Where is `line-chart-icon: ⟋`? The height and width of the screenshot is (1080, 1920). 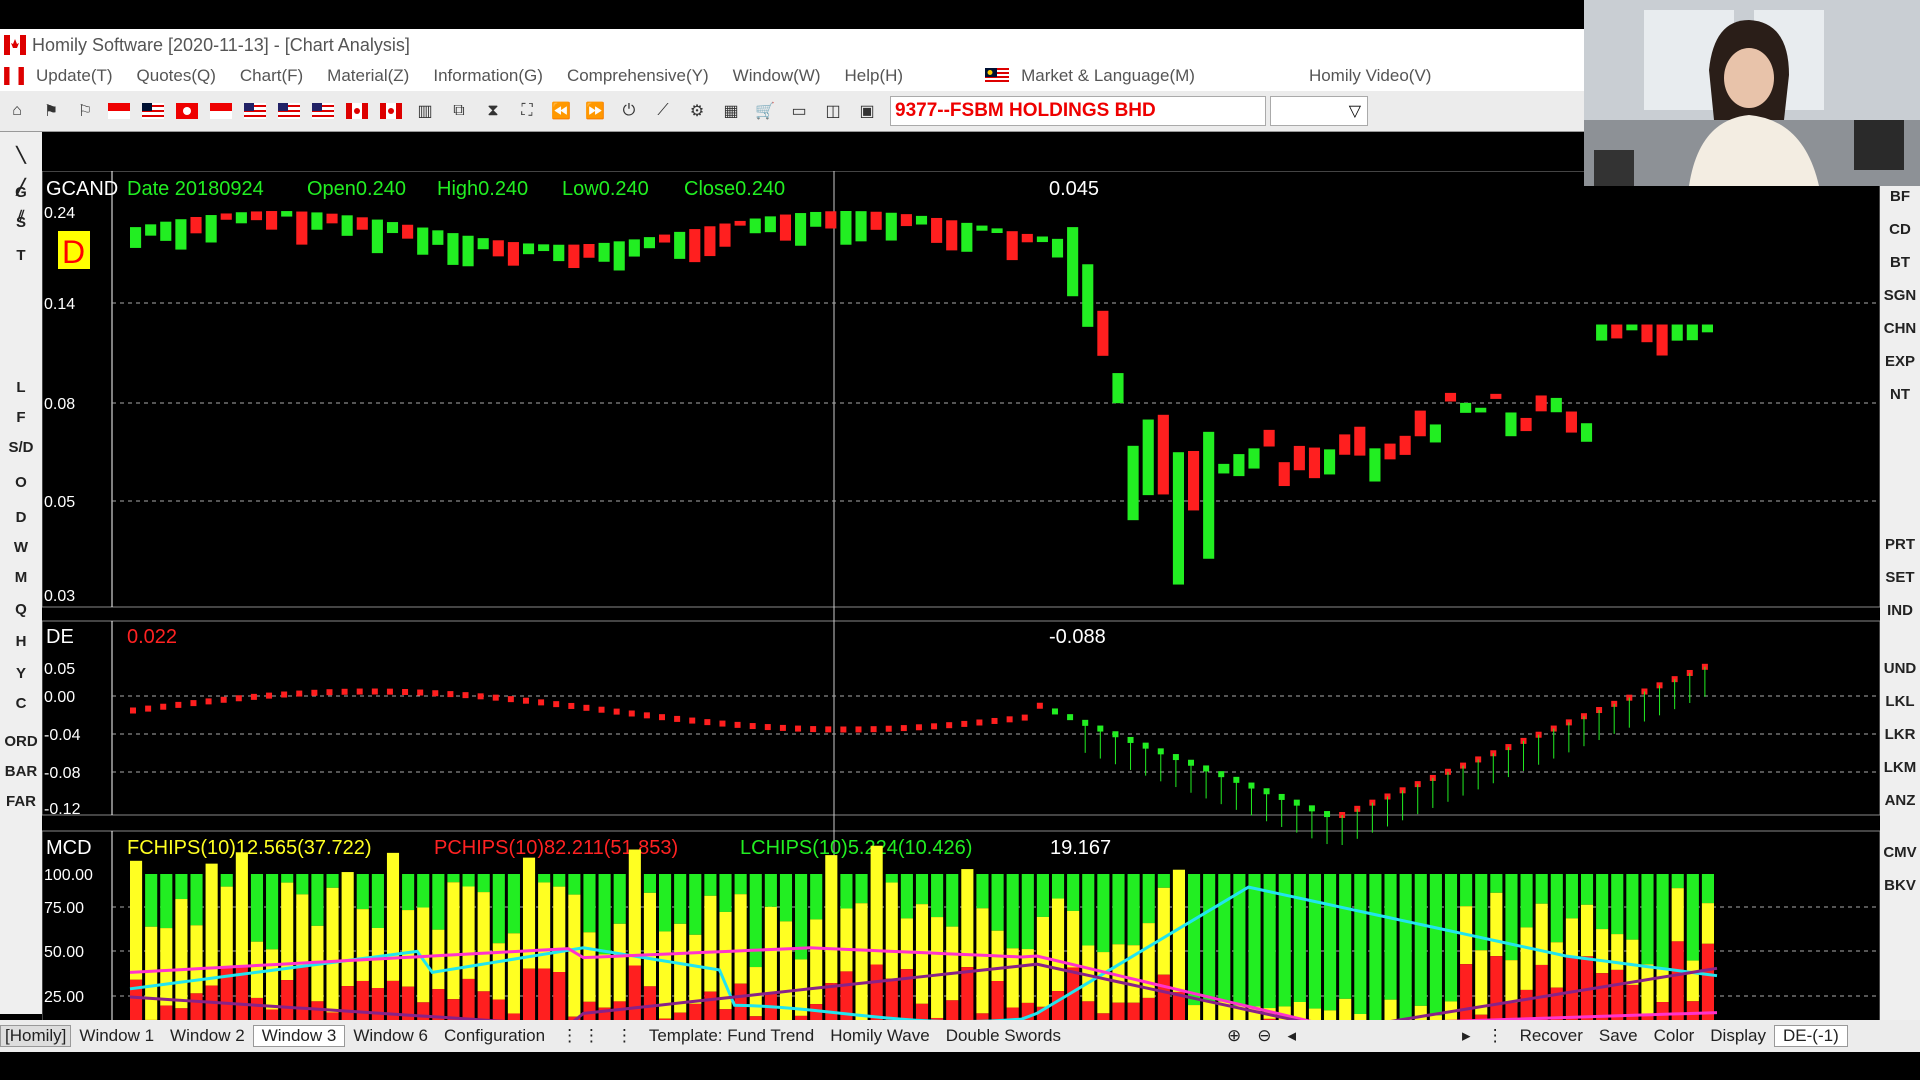
line-chart-icon: ⟋ is located at coordinates (663, 111).